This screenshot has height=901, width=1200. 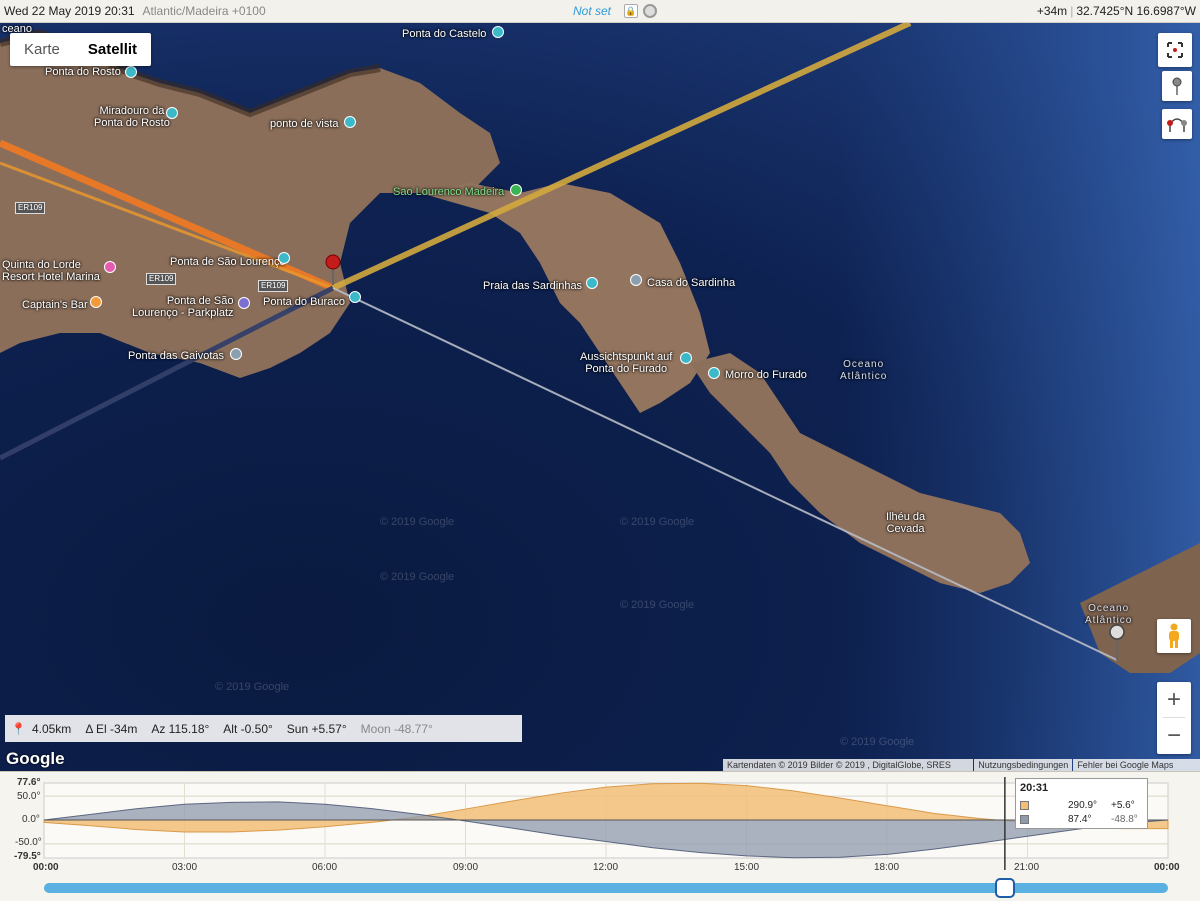 What do you see at coordinates (1123, 805) in the screenshot?
I see `sun-altitude: +5.6°` at bounding box center [1123, 805].